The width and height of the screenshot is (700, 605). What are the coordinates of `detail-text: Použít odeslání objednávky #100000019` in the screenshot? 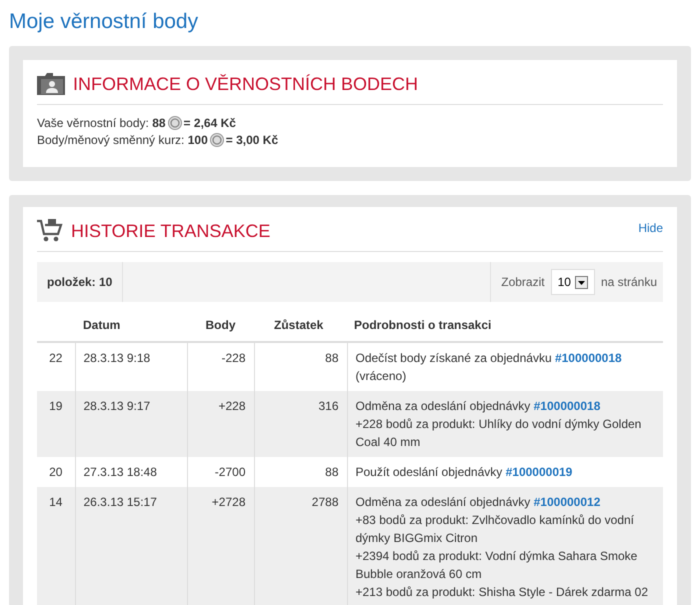 It's located at (465, 472).